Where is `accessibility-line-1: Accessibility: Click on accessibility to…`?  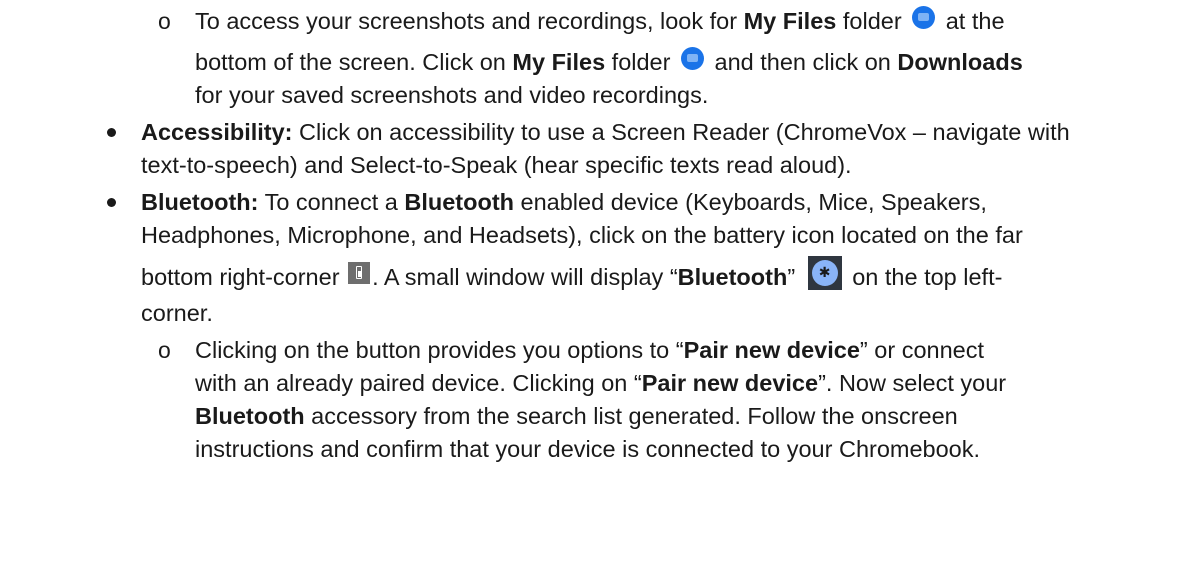
accessibility-line-1: Accessibility: Click on accessibility to… is located at coordinates (605, 132).